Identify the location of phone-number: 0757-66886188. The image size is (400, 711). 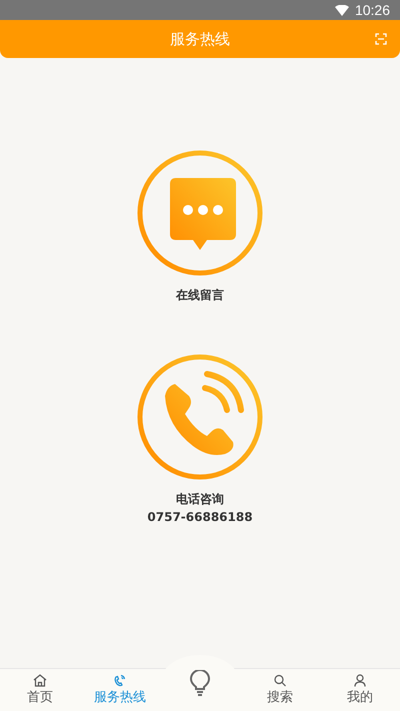
(200, 517).